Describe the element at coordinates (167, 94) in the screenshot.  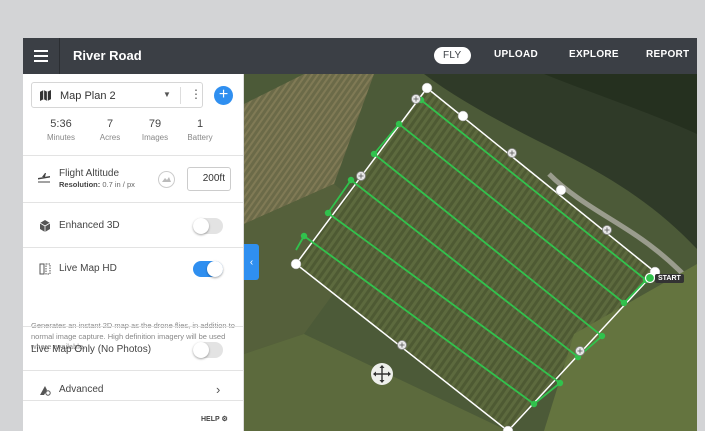
I see `chevron-down-icon: ▼` at that location.